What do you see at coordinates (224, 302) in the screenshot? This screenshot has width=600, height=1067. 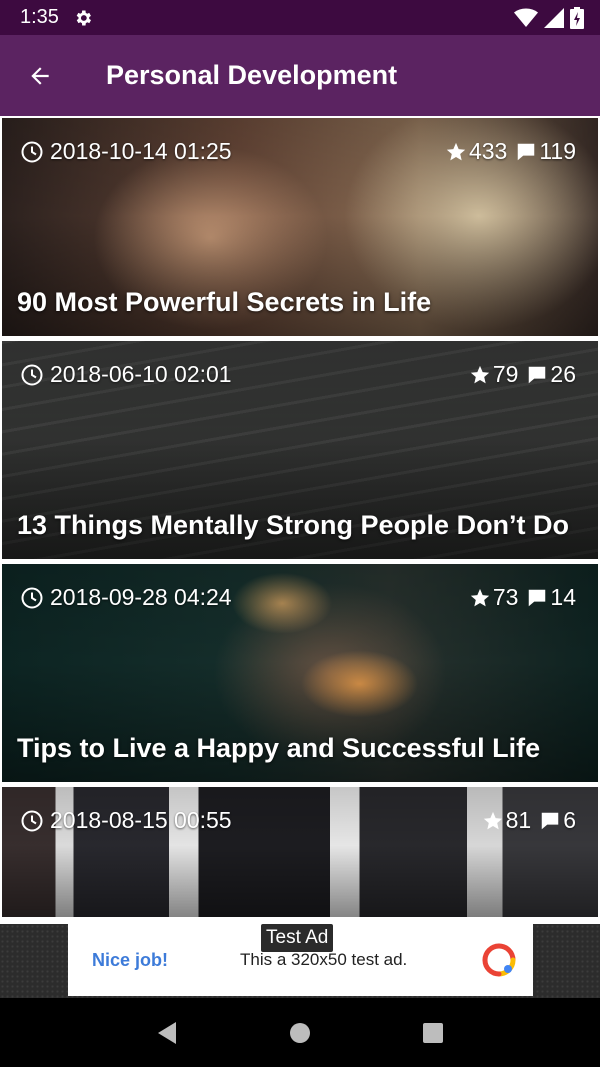 I see `article-title: 90 Most Powerful Secrets in Life` at bounding box center [224, 302].